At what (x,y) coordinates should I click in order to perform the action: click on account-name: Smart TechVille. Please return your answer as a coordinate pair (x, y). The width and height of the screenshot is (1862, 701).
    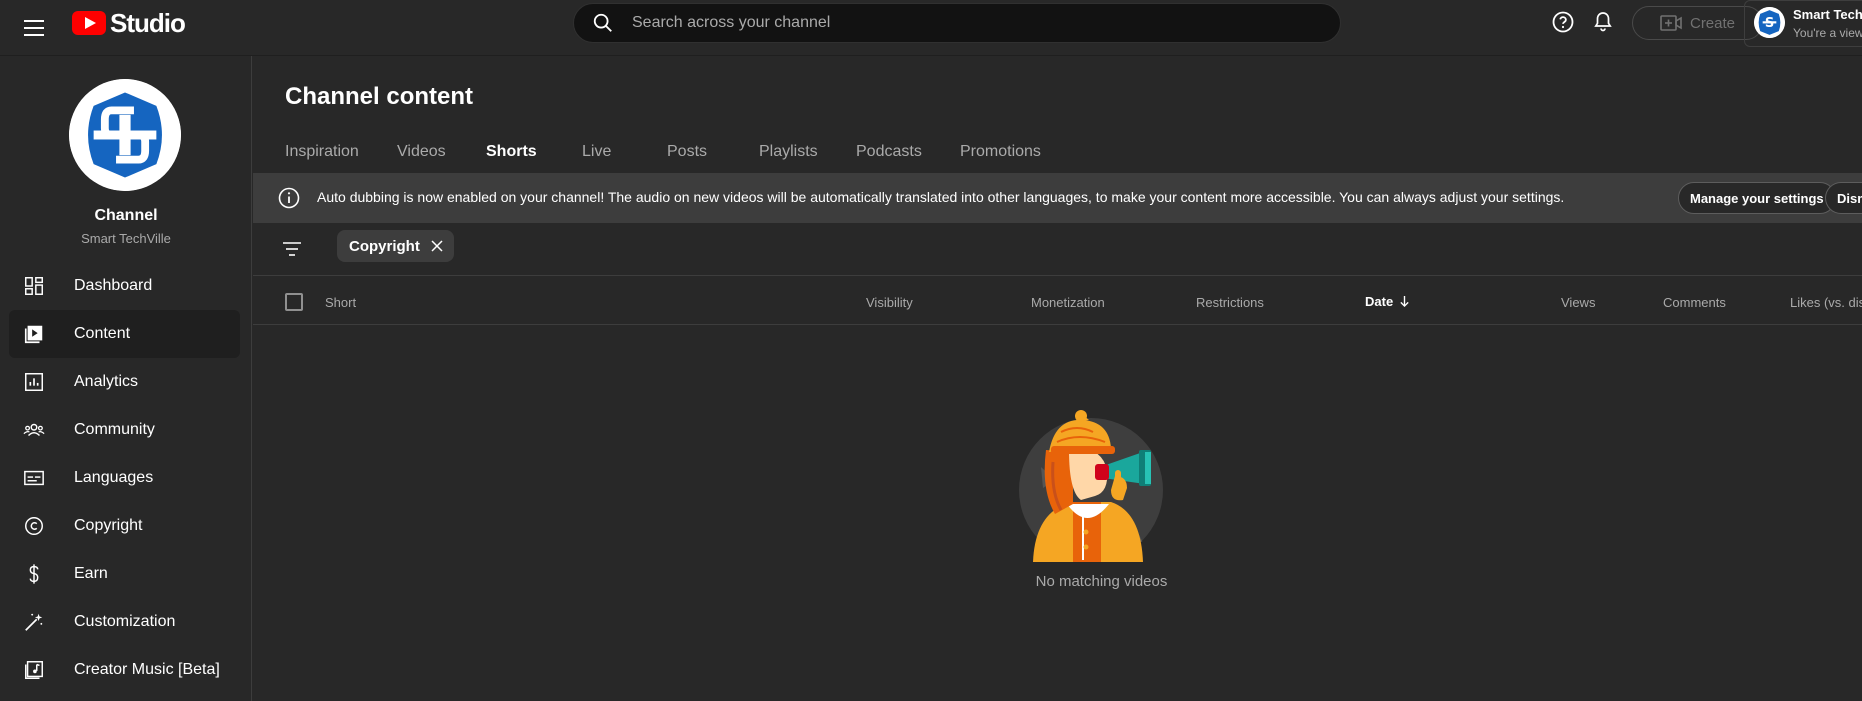
    Looking at the image, I should click on (1827, 14).